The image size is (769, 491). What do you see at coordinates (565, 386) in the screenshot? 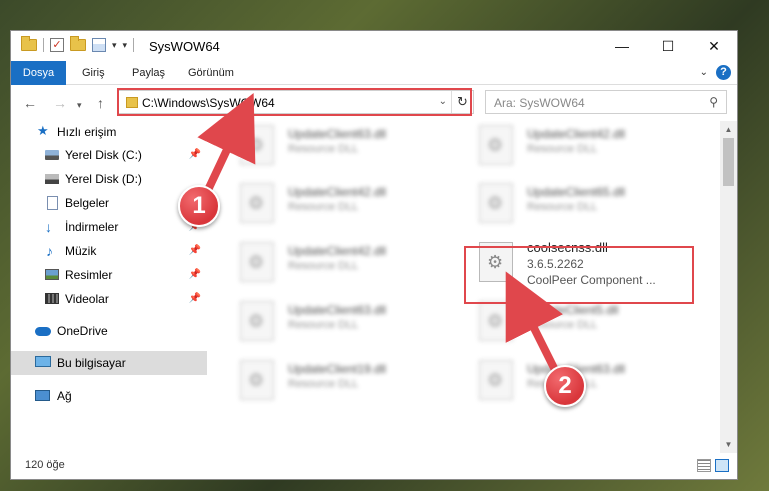
I see `step-2-badge: 2` at bounding box center [565, 386].